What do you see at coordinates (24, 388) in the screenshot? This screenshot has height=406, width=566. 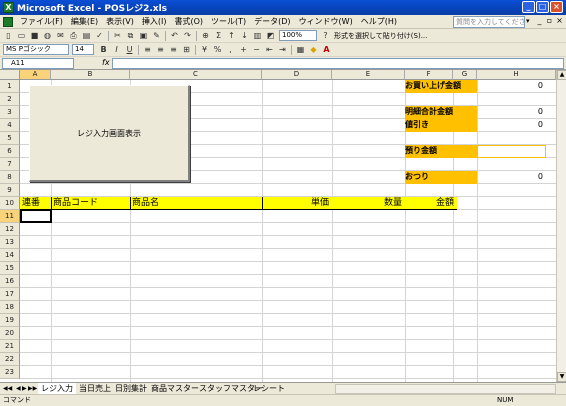 I see `next-sheet-icon: ▶` at bounding box center [24, 388].